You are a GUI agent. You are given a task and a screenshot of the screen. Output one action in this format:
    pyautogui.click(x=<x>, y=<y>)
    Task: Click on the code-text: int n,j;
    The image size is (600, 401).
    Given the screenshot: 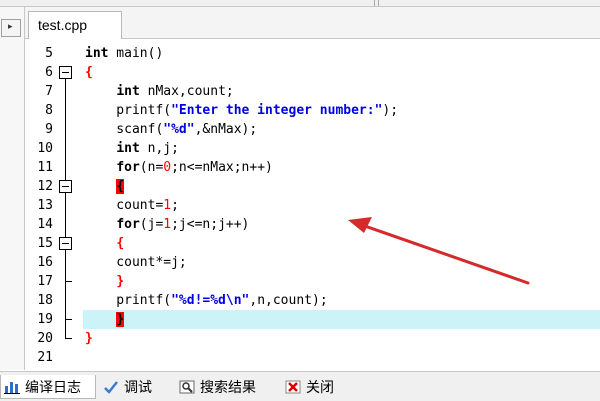 What is the action you would take?
    pyautogui.click(x=132, y=148)
    